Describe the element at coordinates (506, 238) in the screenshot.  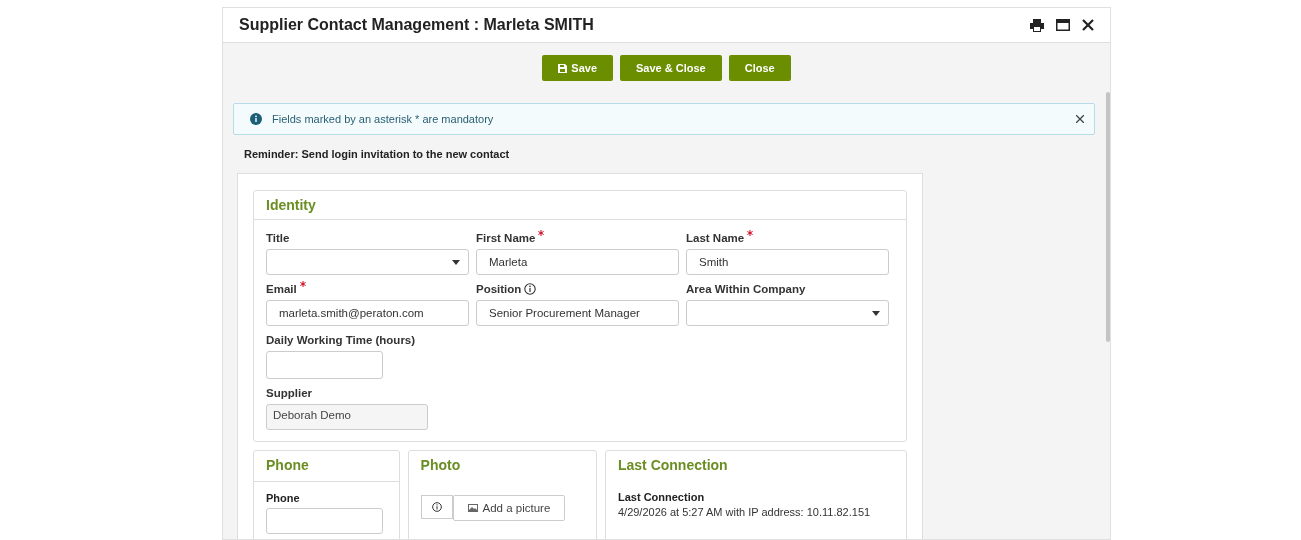
I see `field-label: First Name` at that location.